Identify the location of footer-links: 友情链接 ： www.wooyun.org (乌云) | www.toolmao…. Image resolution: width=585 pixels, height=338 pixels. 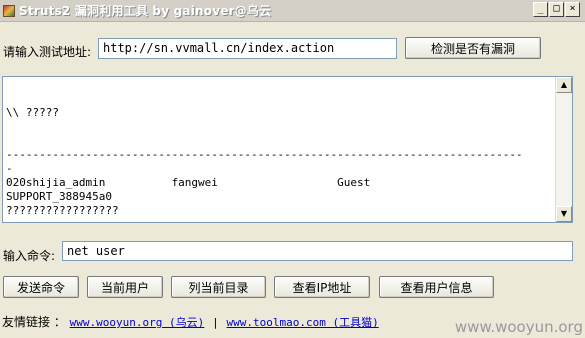
(190, 321).